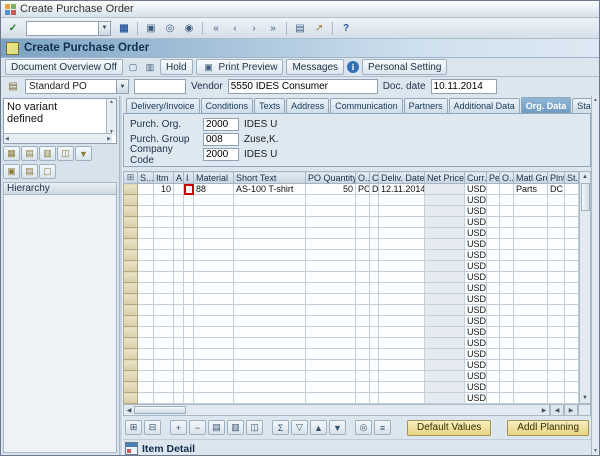 This screenshot has width=600, height=456. What do you see at coordinates (363, 427) in the screenshot?
I see `search-button: ◎` at bounding box center [363, 427].